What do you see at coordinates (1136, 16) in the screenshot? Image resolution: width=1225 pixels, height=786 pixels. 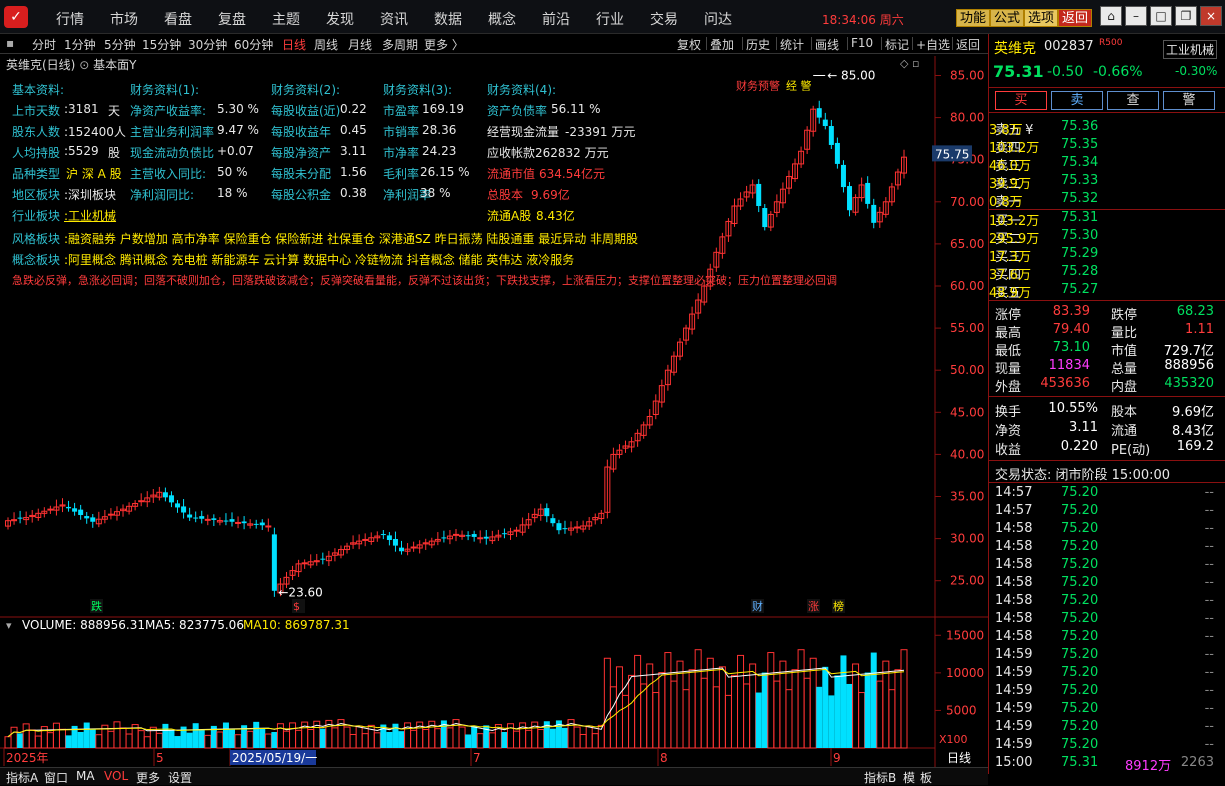 I see `minimize-icon: –` at bounding box center [1136, 16].